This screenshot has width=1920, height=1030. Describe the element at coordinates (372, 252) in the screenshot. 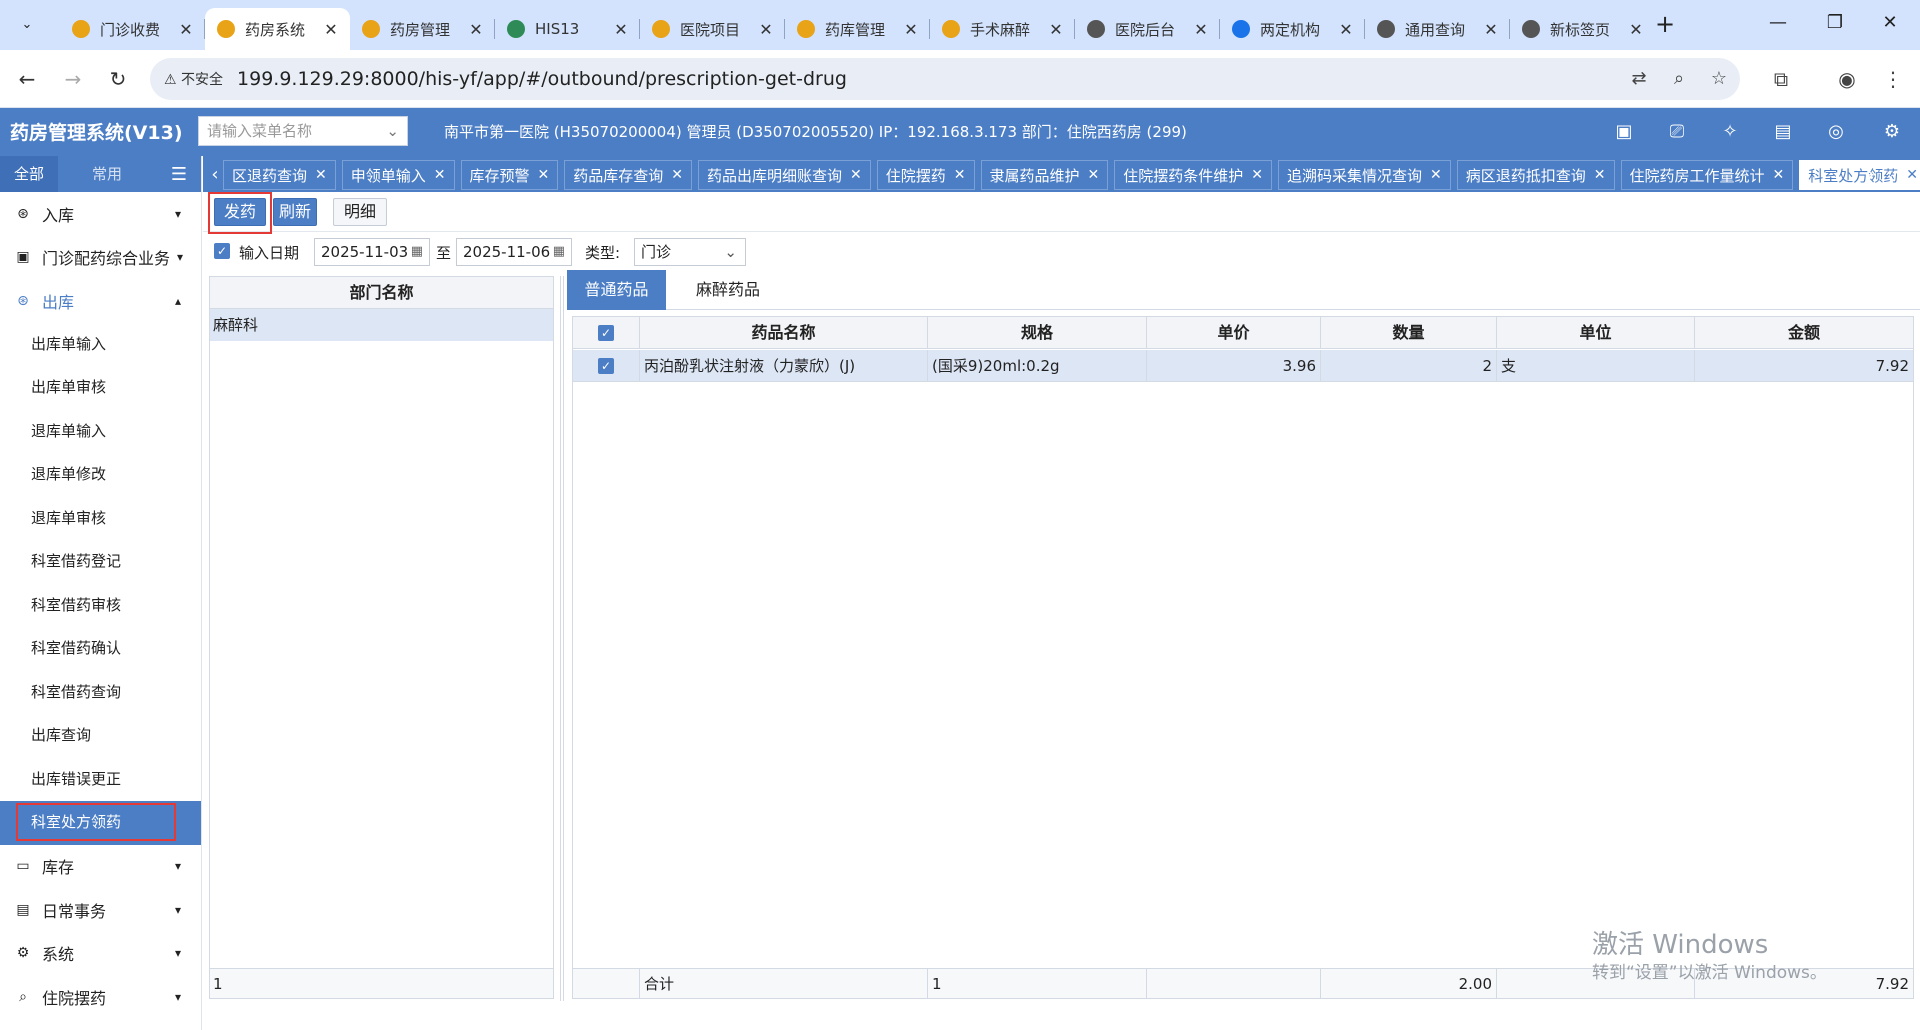

I see `date-from-input: 2025-11-03 ▦` at that location.